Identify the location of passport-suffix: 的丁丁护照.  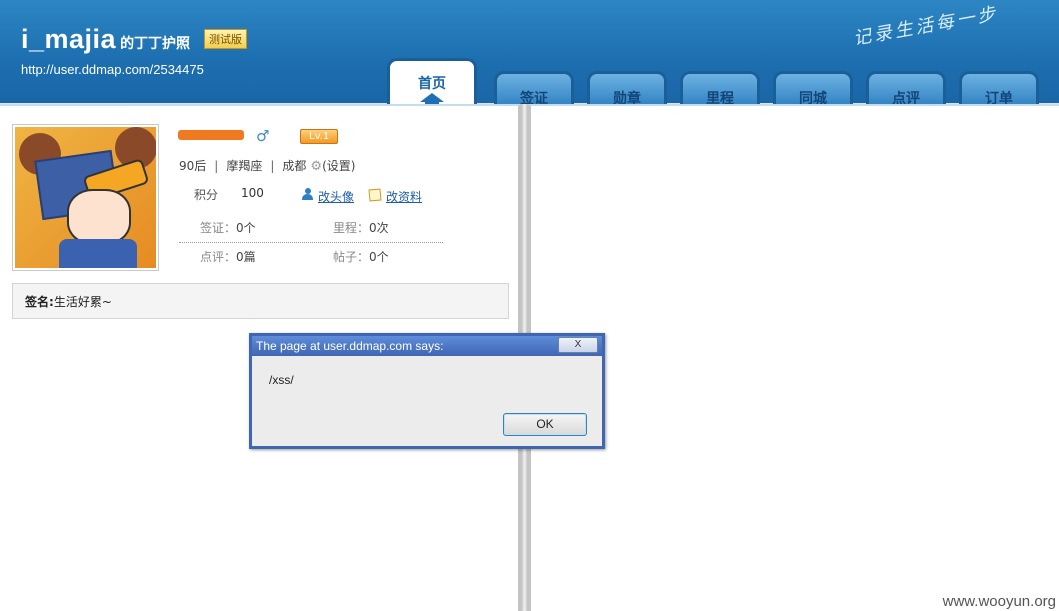
(155, 43).